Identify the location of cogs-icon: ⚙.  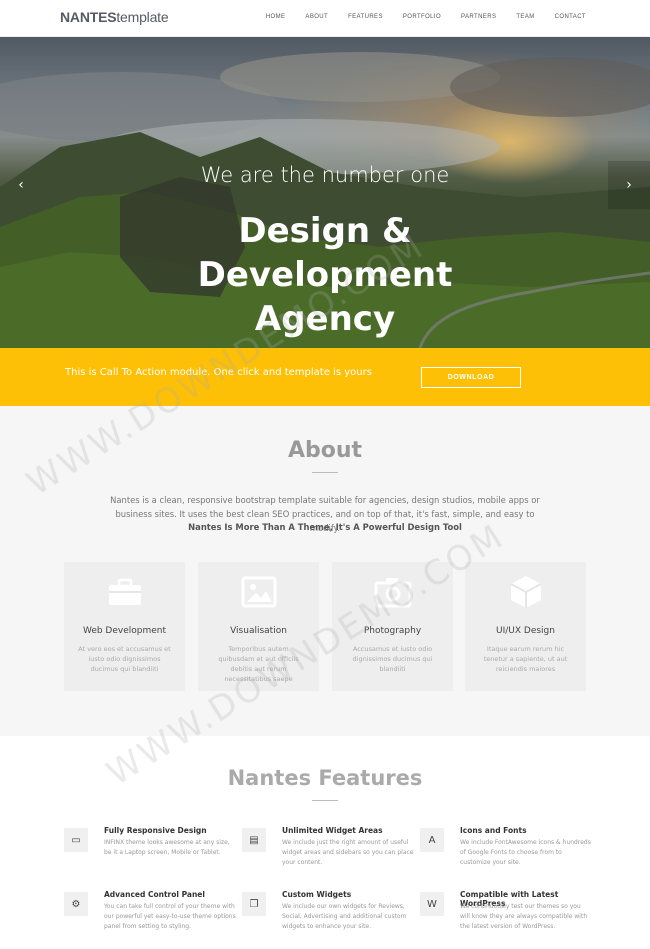
(76, 904).